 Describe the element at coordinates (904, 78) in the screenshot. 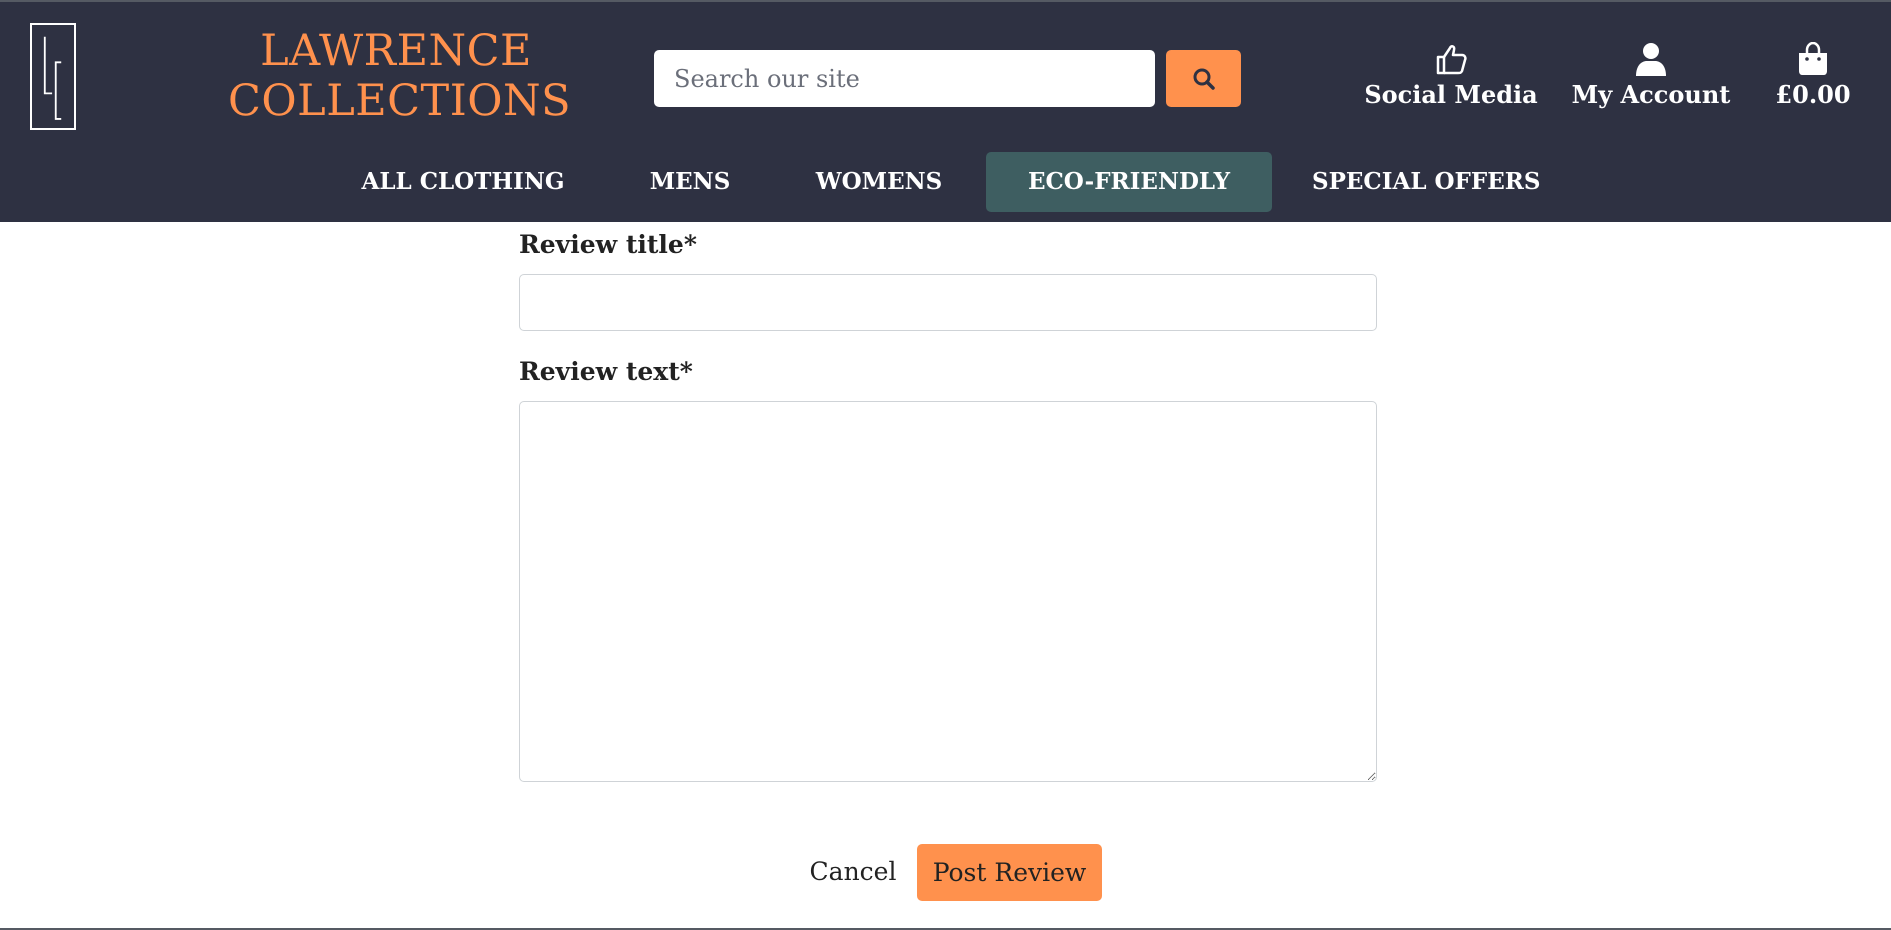

I see `search-input` at that location.